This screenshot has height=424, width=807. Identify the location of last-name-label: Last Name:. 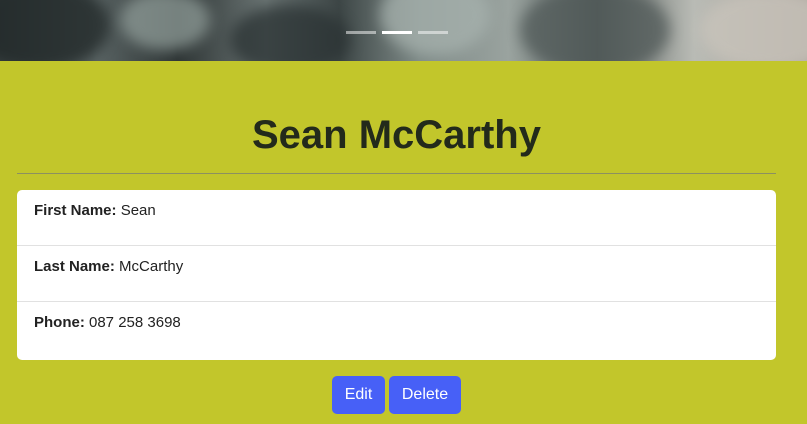
(77, 266).